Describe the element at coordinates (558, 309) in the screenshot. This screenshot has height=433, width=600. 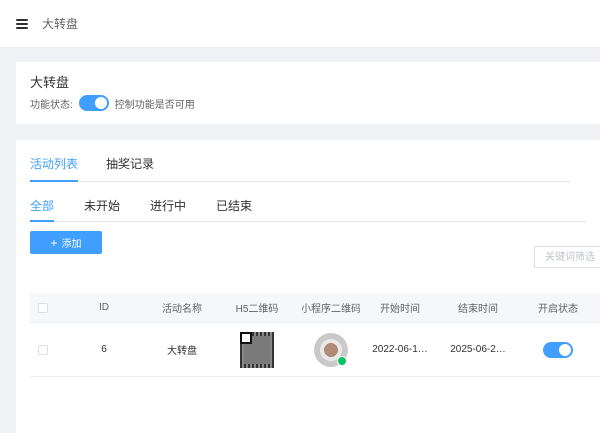
I see `column-header-status: 开启状态` at that location.